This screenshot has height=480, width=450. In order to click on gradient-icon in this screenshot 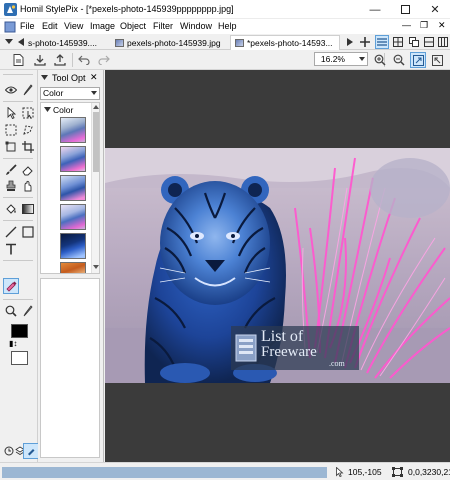, I will do `click(28, 209)`.